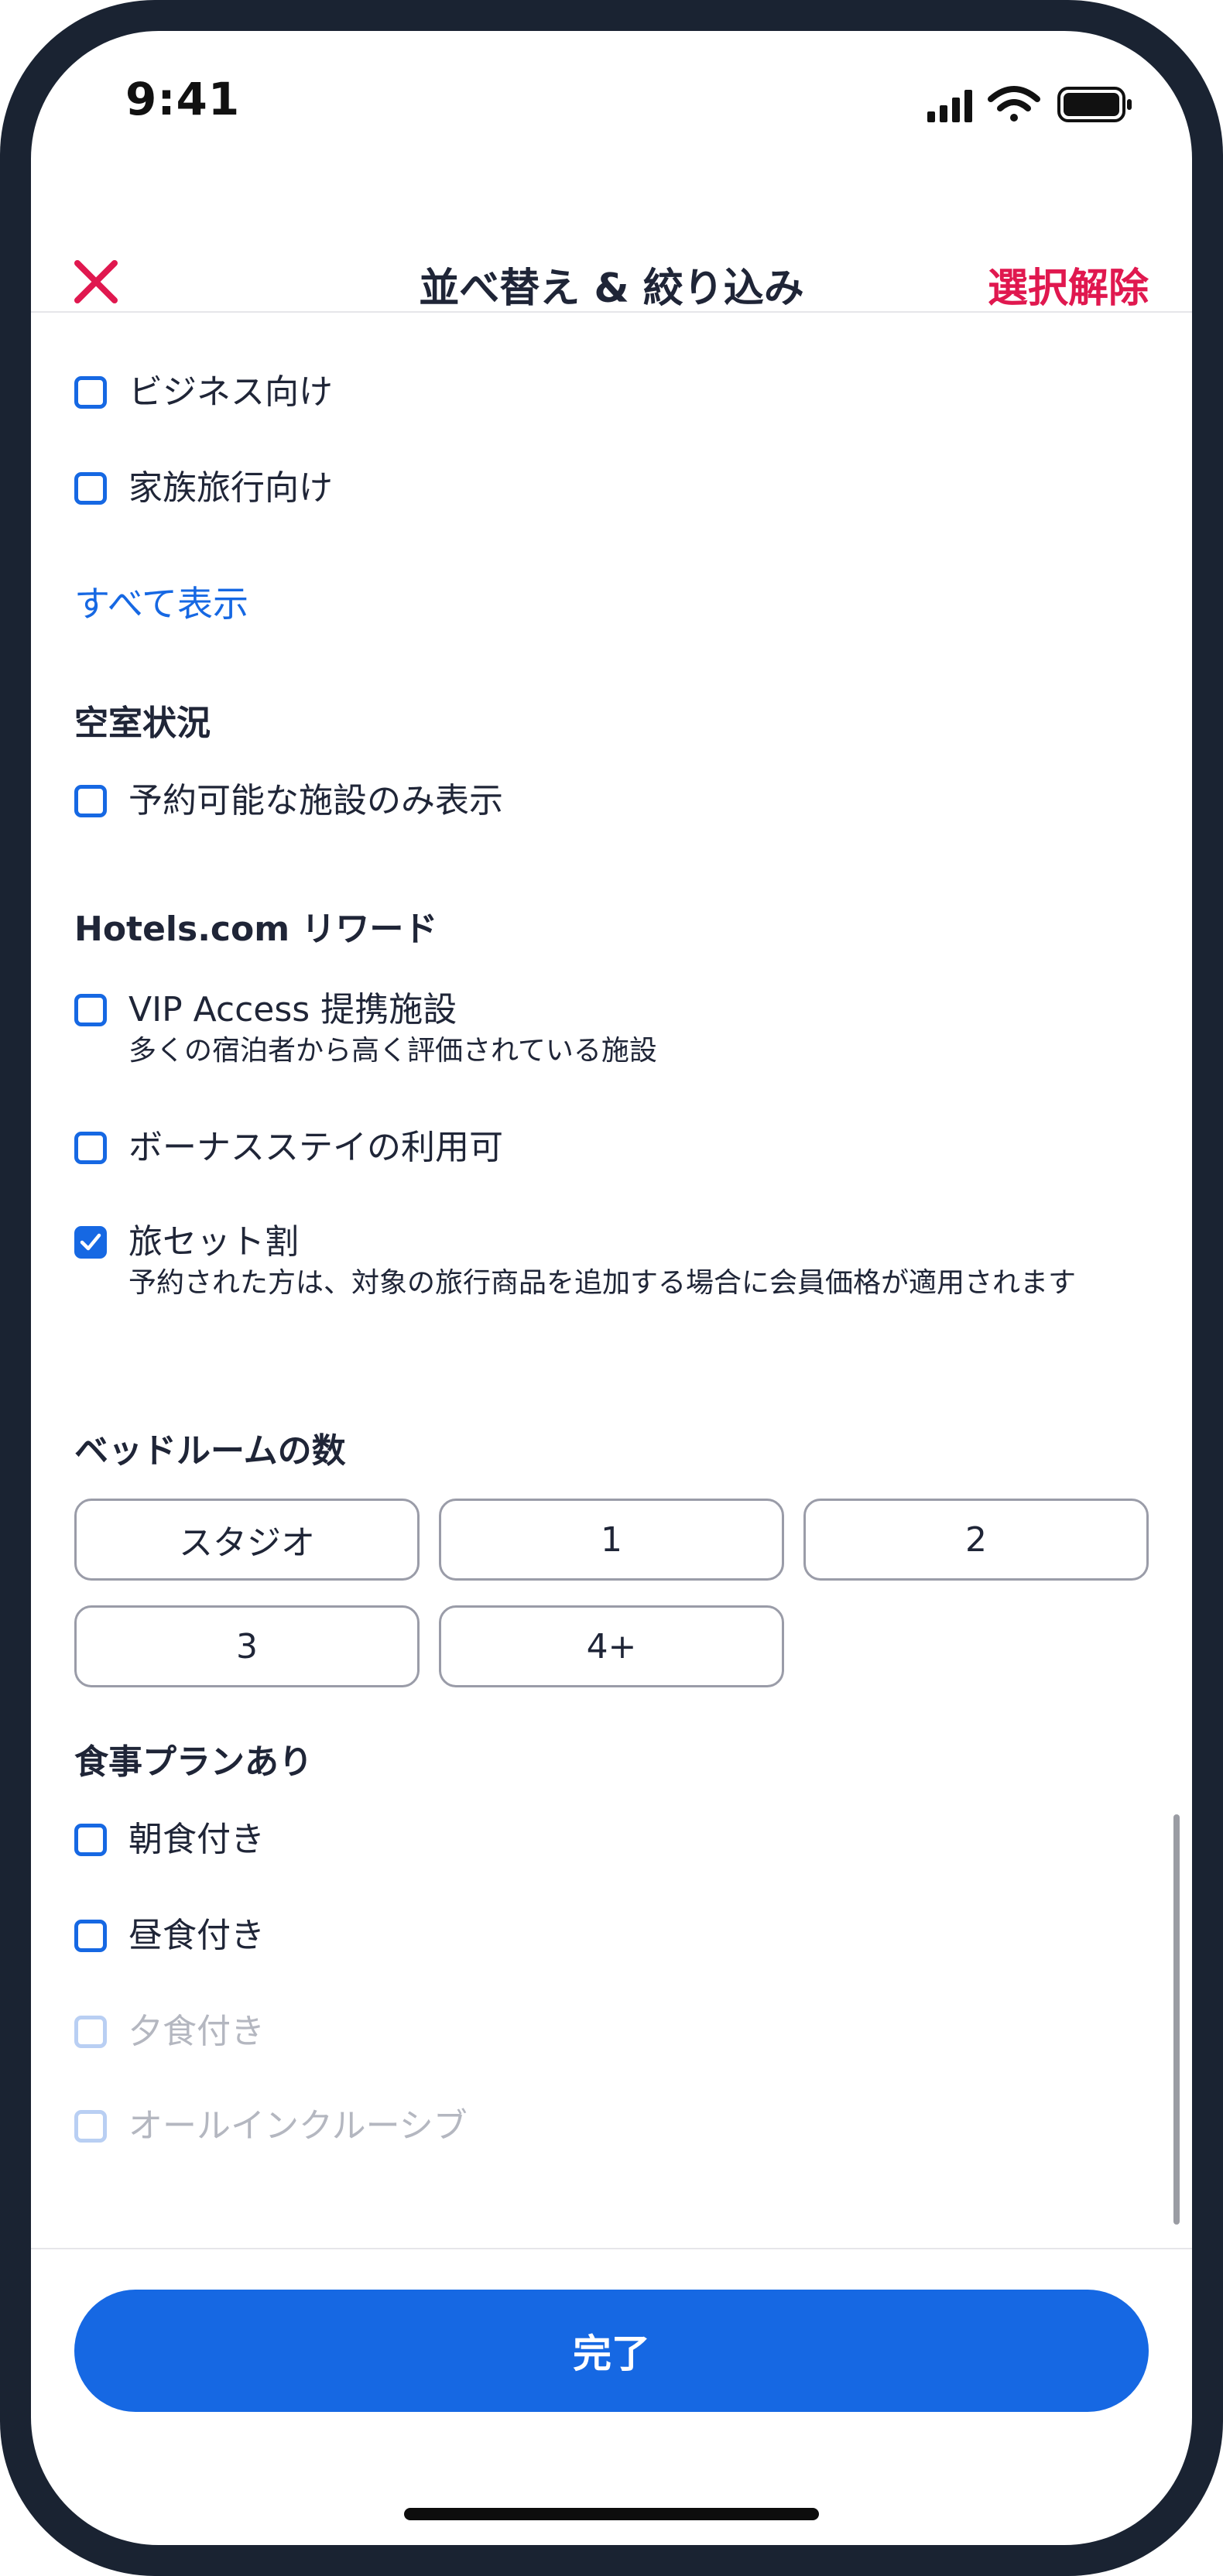 The width and height of the screenshot is (1223, 2576). I want to click on checkbox-label: VIP Access 提携施設, so click(293, 1010).